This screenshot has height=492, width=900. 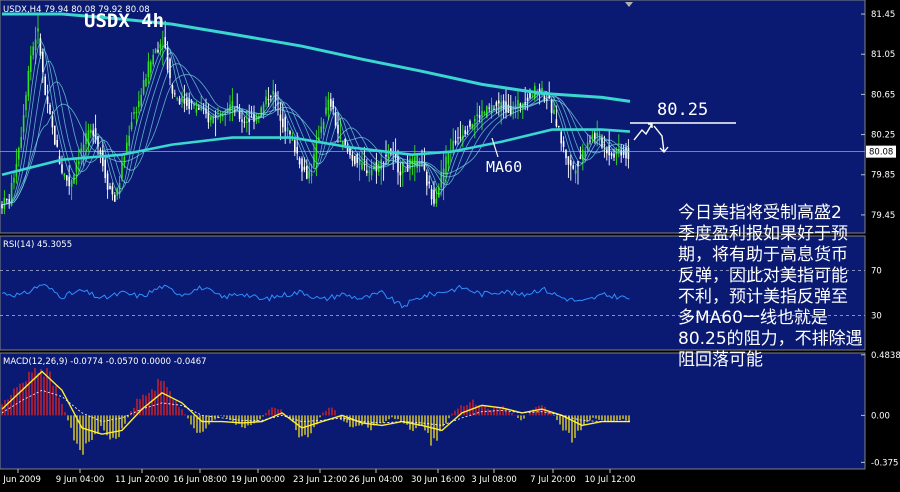 What do you see at coordinates (883, 15) in the screenshot?
I see `price-tick-label: 81.45` at bounding box center [883, 15].